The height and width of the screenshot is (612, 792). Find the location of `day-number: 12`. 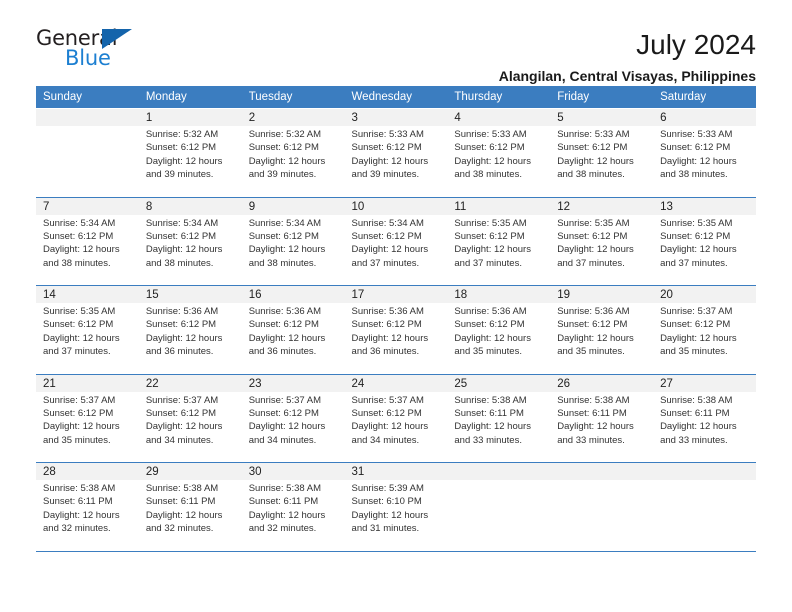

day-number: 12 is located at coordinates (602, 205).